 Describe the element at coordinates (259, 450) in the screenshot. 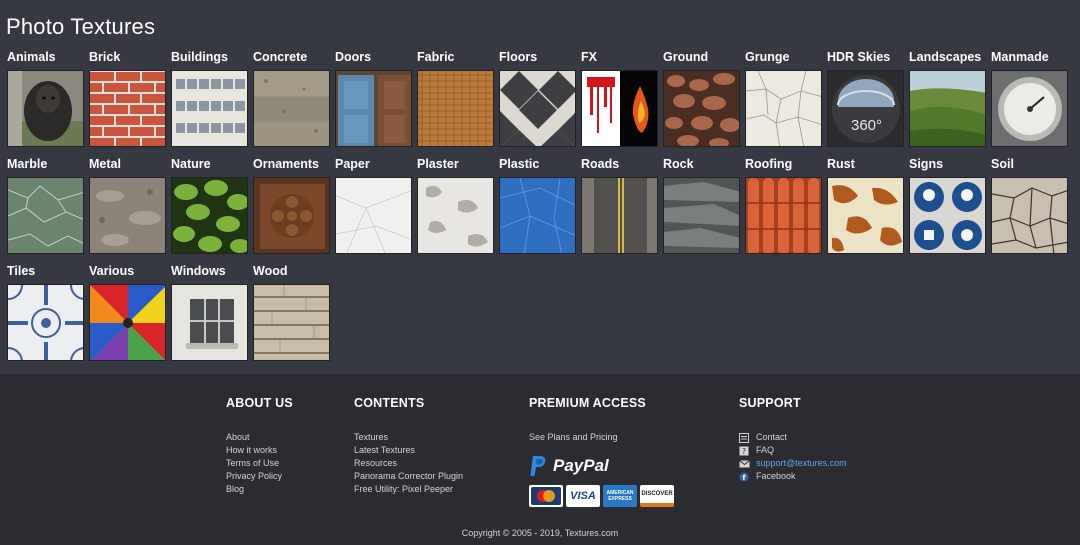

I see `footer-link-how-it-works: How it works` at that location.